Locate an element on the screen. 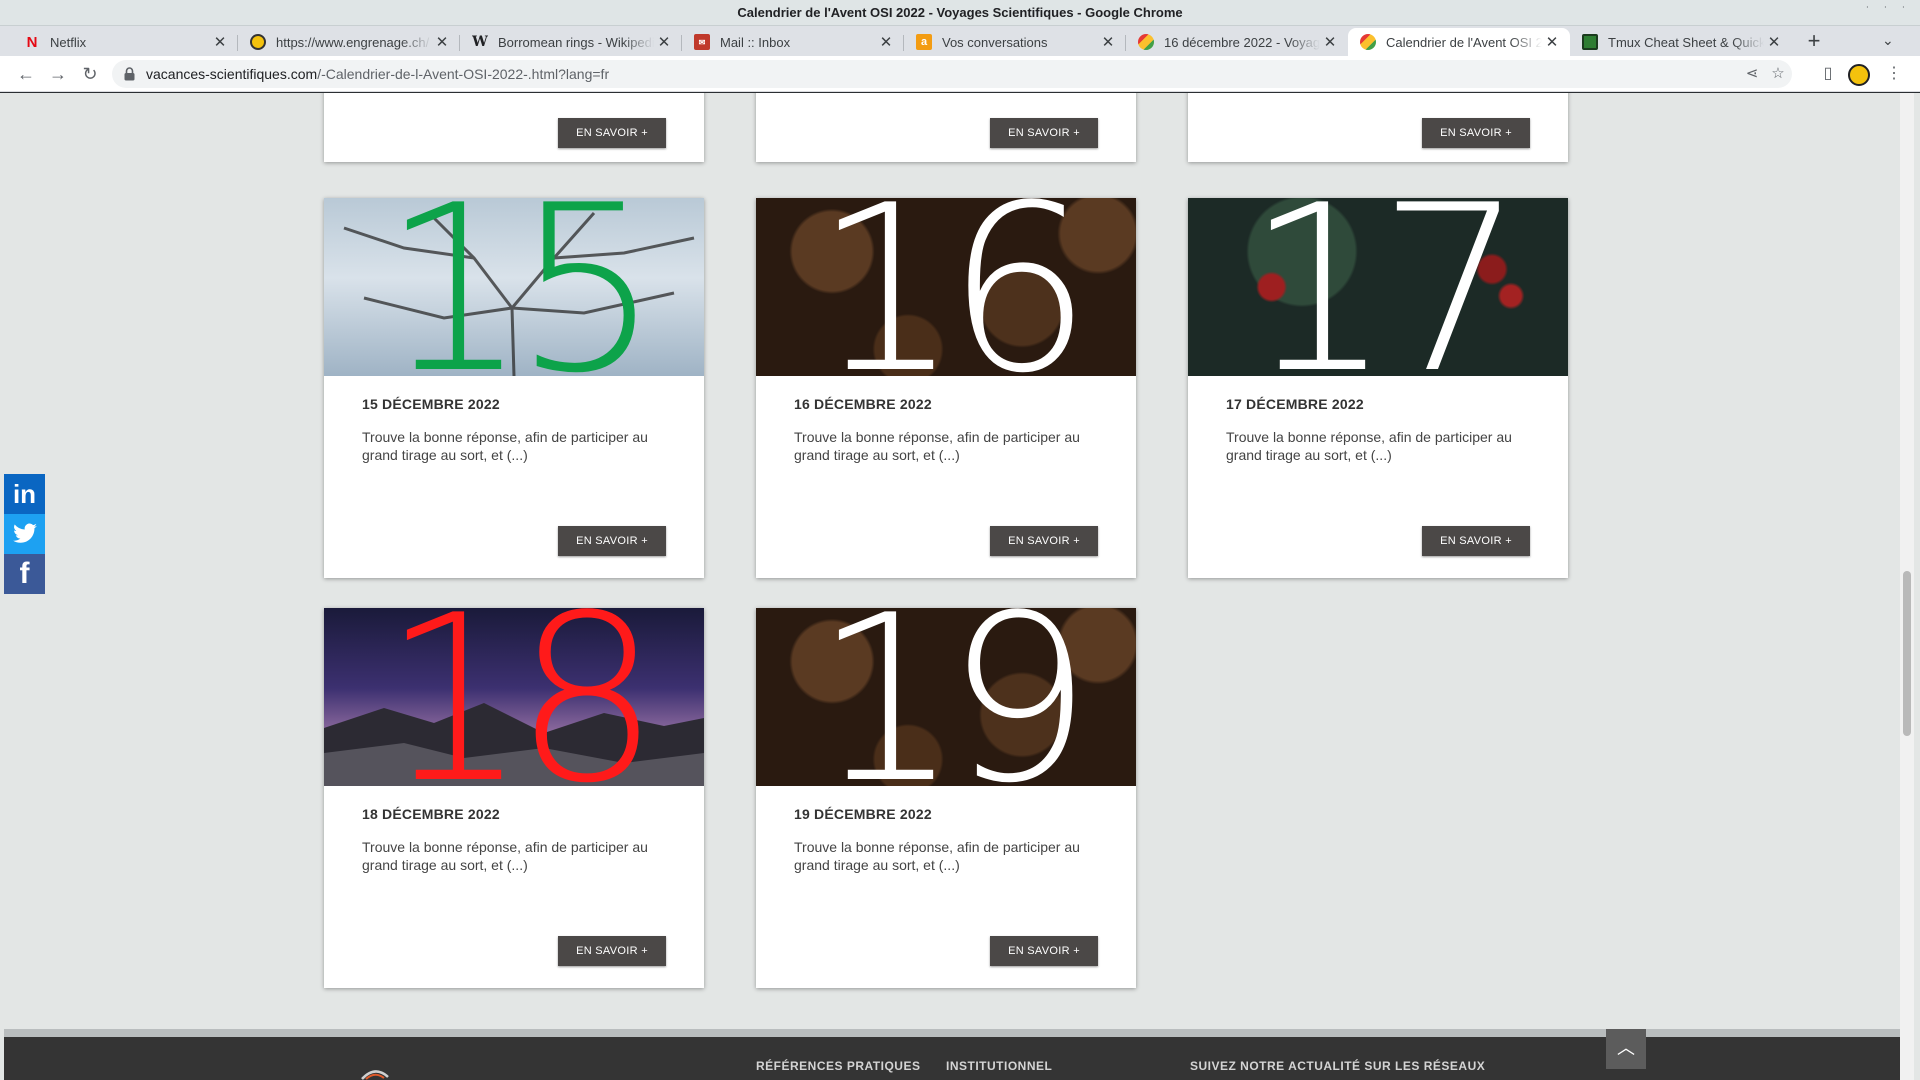 The width and height of the screenshot is (1920, 1080). tab-voyages-16-decembre: 16 décembre 2022 - Voyages ✕ is located at coordinates (1237, 42).